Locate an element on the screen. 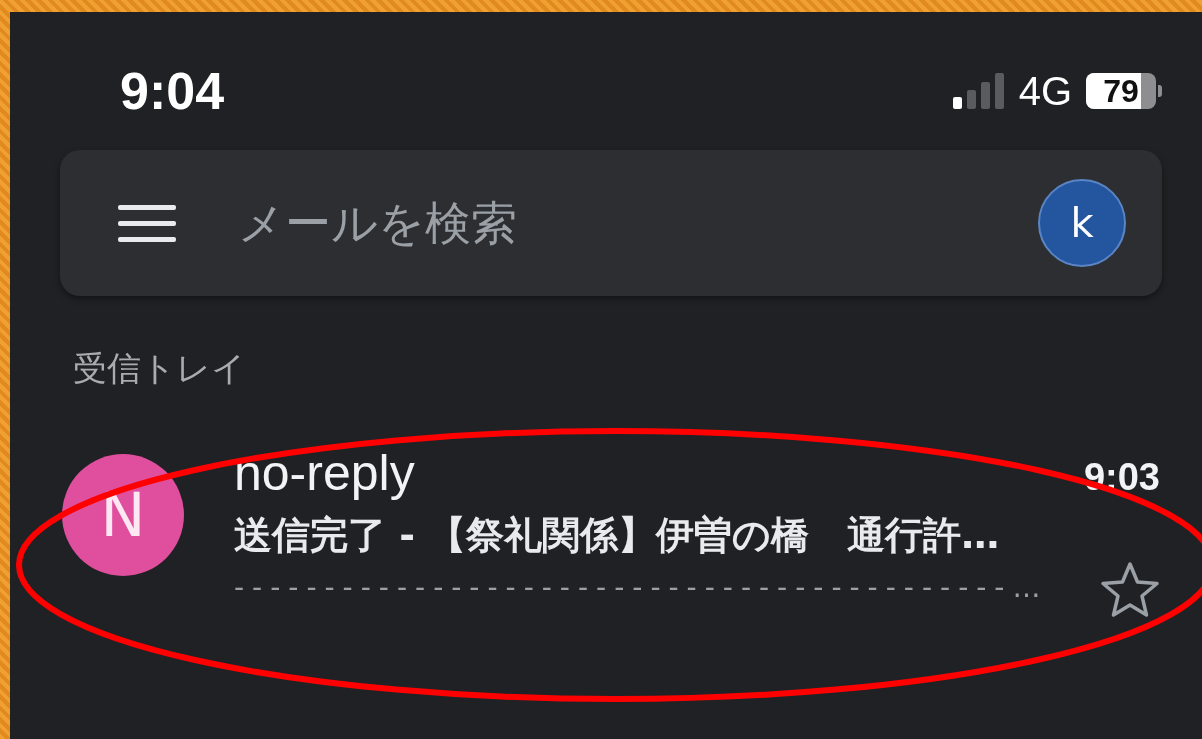 The width and height of the screenshot is (1202, 739). star-icon is located at coordinates (1130, 590).